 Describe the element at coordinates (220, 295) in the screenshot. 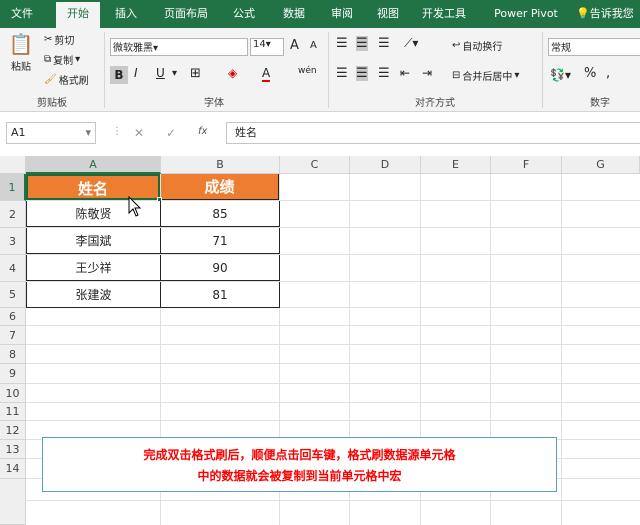

I see `table-cell: 81` at that location.